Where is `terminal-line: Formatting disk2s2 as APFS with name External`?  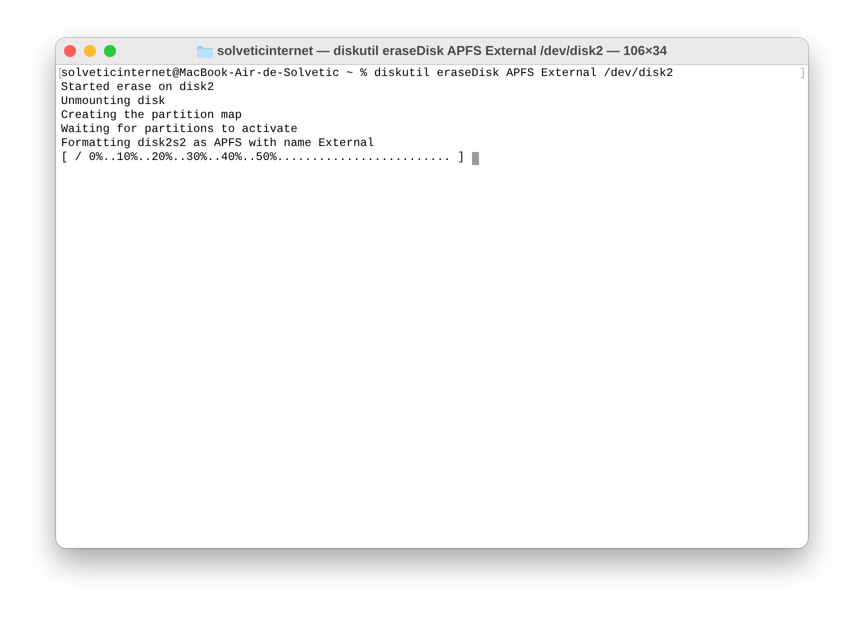
terminal-line: Formatting disk2s2 as APFS with name External is located at coordinates (217, 144).